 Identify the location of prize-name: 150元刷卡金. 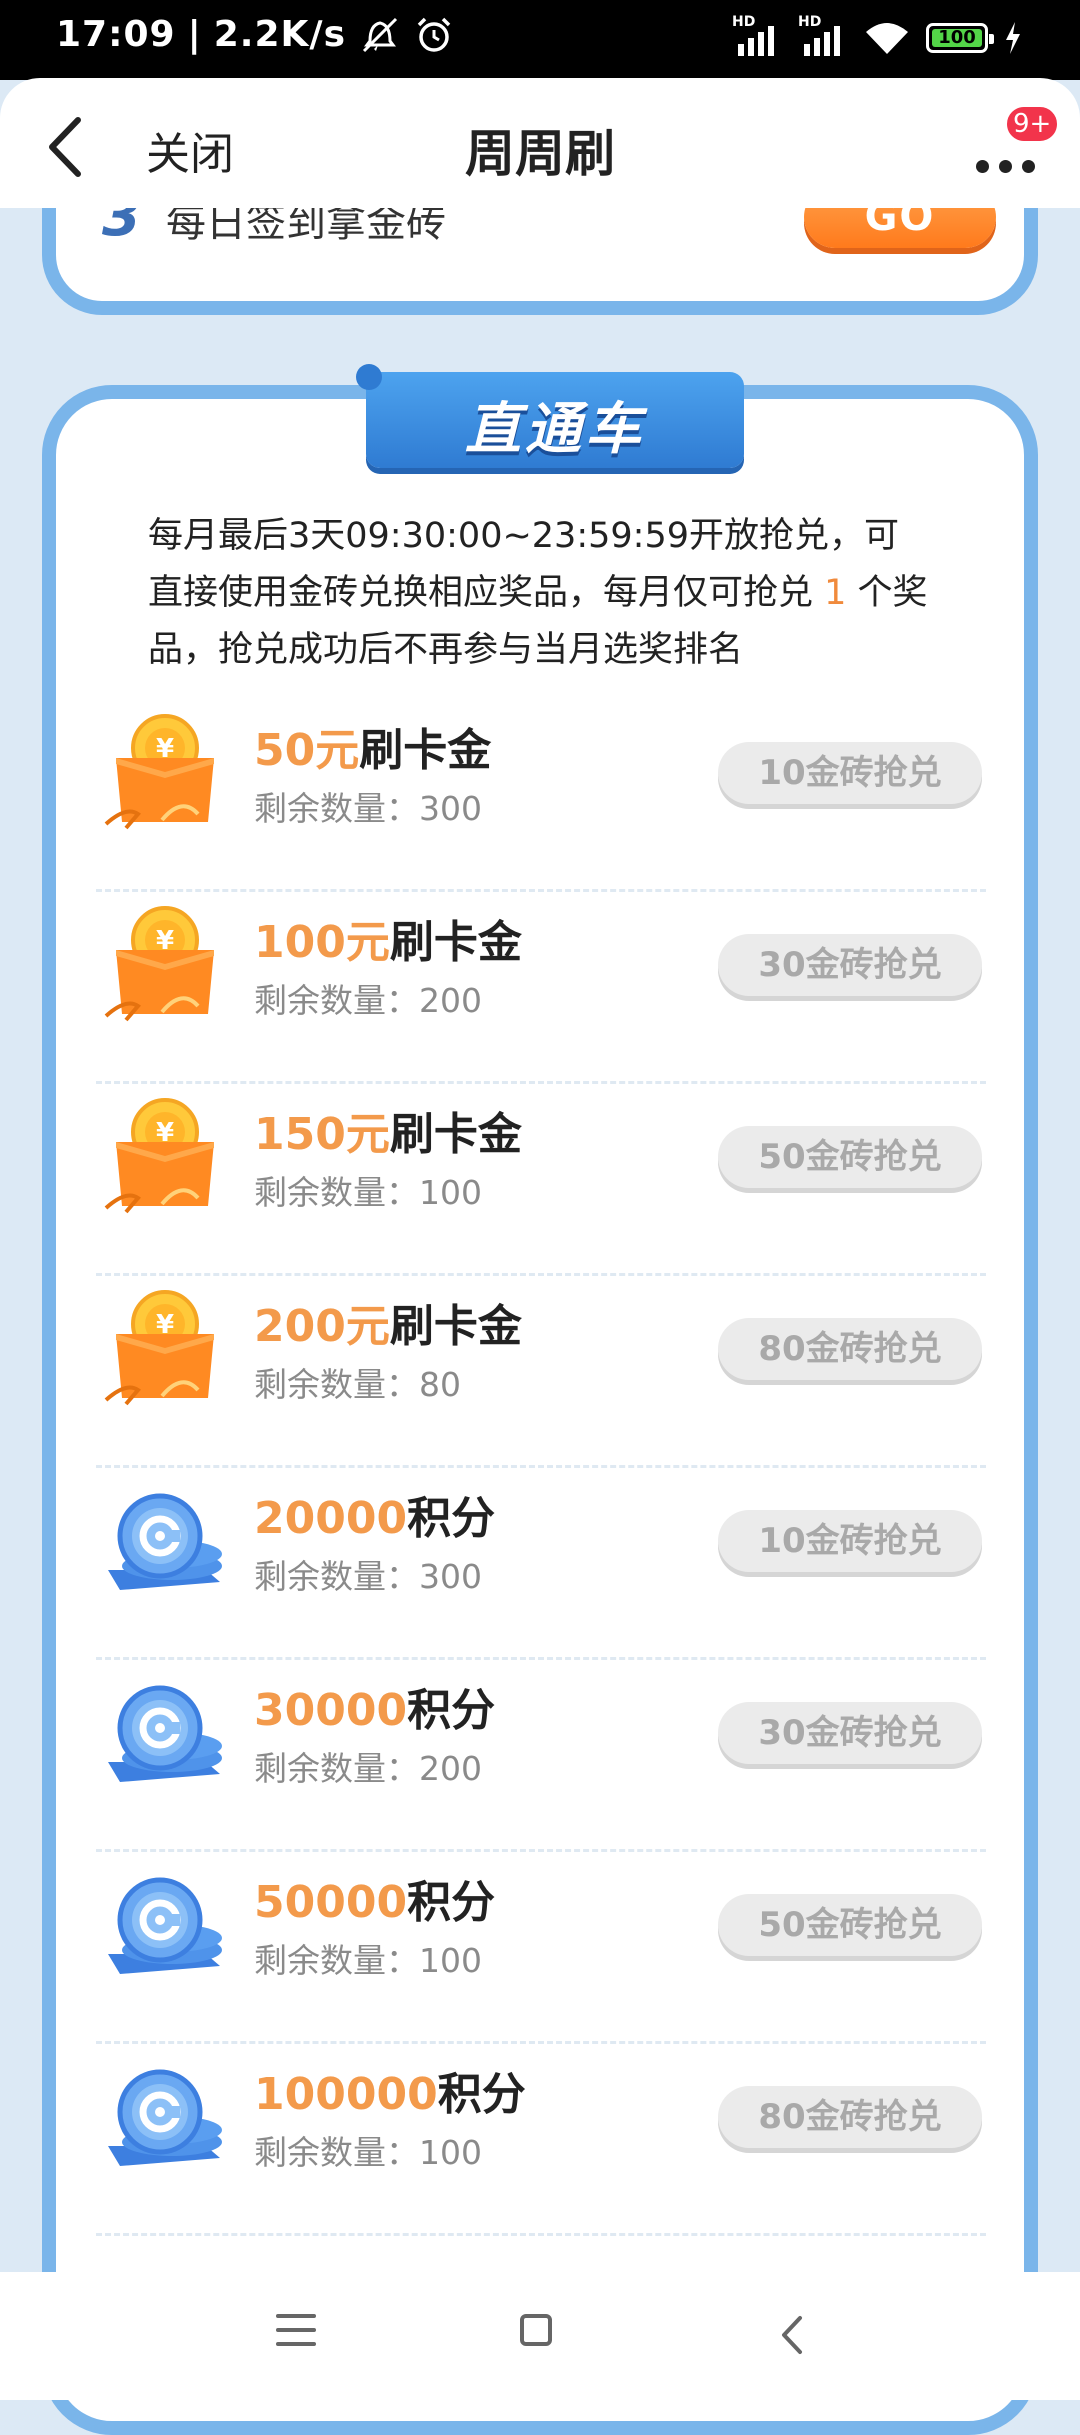
(388, 1134).